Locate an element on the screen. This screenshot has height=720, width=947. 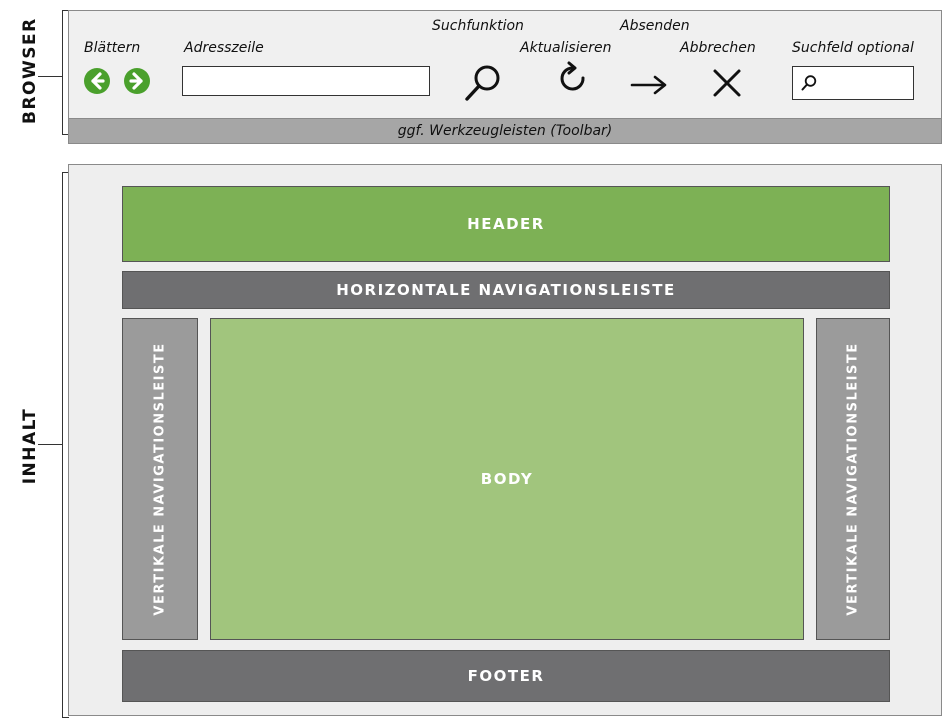
horizontal-nav-label: HORIZONTALE NAVIGATIONSLEISTE is located at coordinates (506, 290).